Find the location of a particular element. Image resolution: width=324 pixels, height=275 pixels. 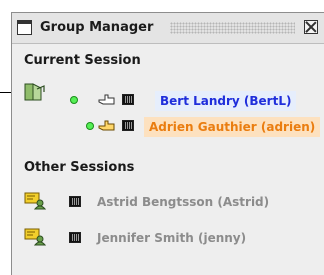

participant-name-bert: Bert Landry (BertL) is located at coordinates (226, 101).